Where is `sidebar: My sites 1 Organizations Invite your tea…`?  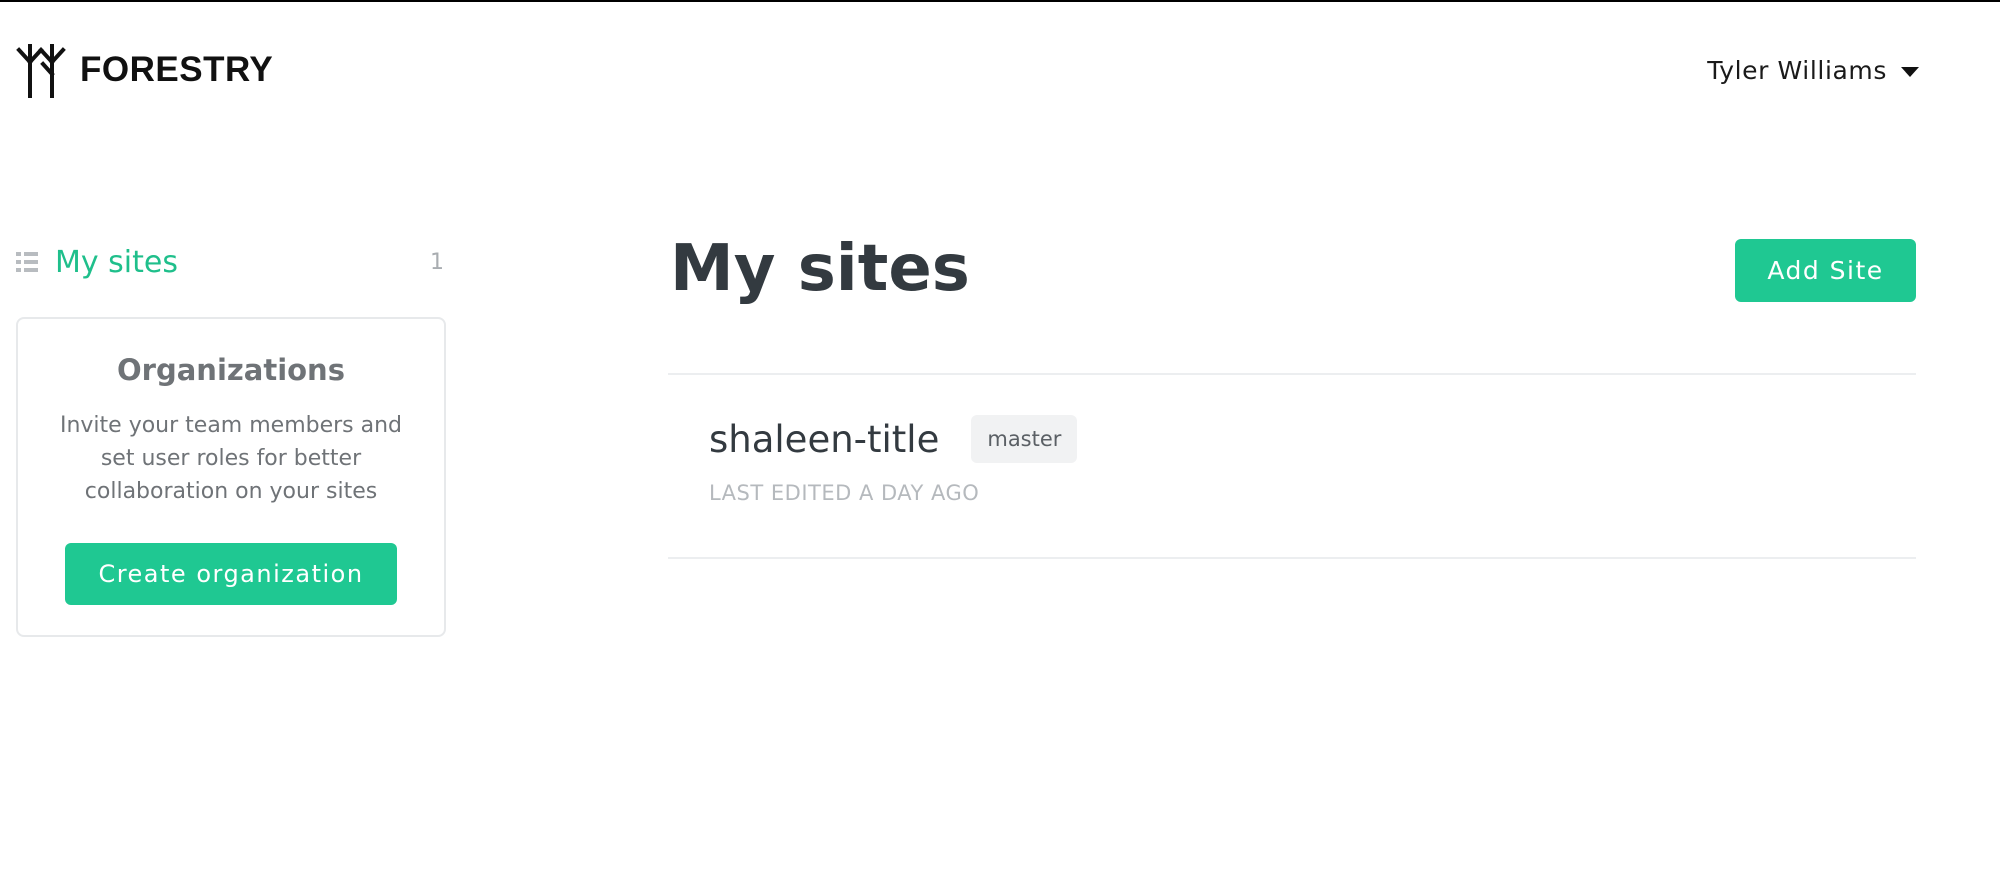 sidebar: My sites 1 Organizations Invite your tea… is located at coordinates (231, 437).